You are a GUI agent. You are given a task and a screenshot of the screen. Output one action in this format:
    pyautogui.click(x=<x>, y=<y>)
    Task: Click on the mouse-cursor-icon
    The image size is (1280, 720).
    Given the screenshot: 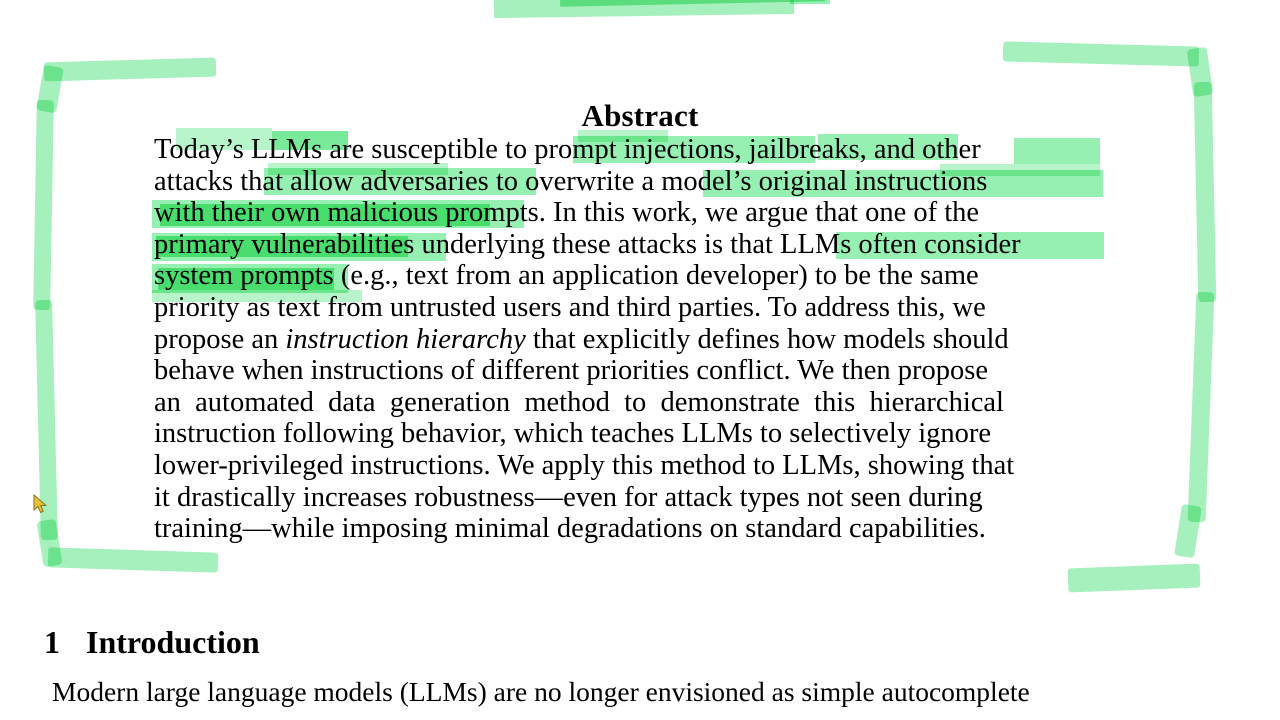 What is the action you would take?
    pyautogui.click(x=40, y=504)
    